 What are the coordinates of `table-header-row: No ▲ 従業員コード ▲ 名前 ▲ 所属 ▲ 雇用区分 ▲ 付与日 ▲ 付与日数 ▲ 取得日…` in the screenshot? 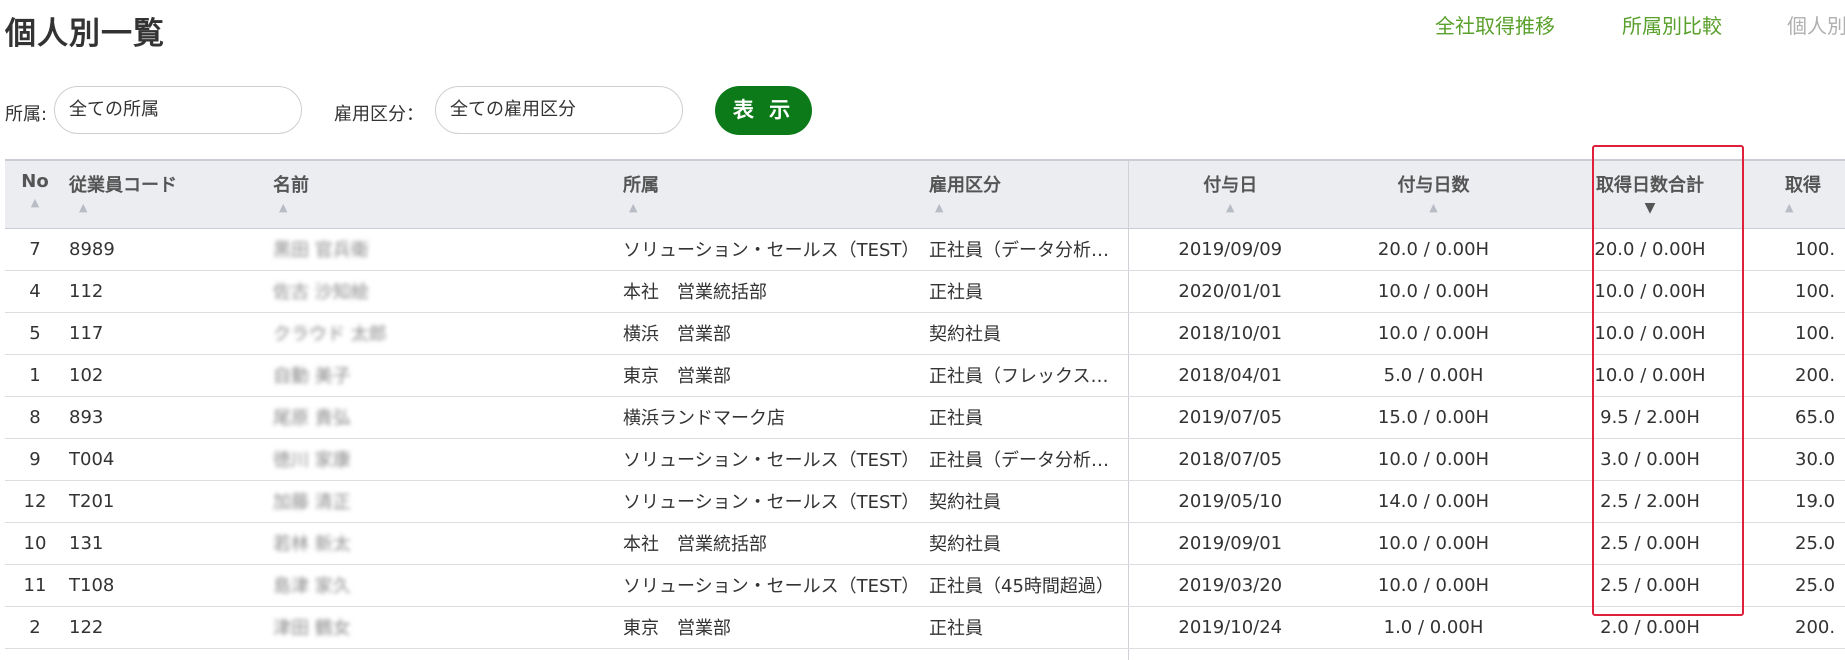 It's located at (925, 194).